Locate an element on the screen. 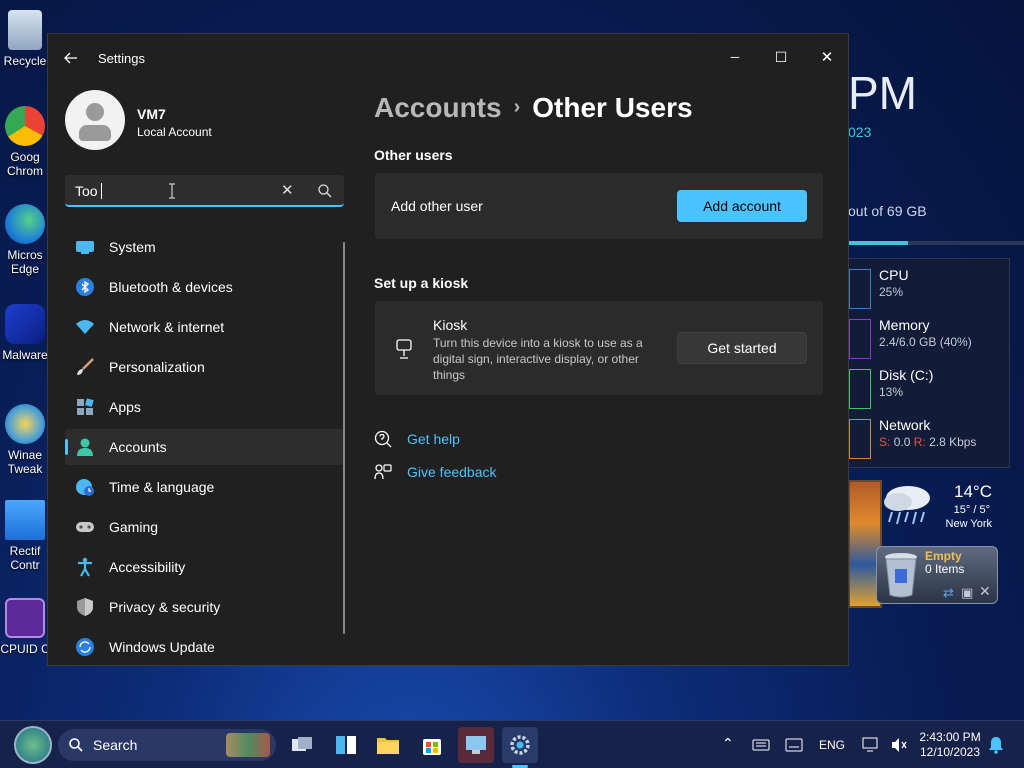 This screenshot has height=768, width=1024. empty-bin-icon: ✕ is located at coordinates (985, 591).